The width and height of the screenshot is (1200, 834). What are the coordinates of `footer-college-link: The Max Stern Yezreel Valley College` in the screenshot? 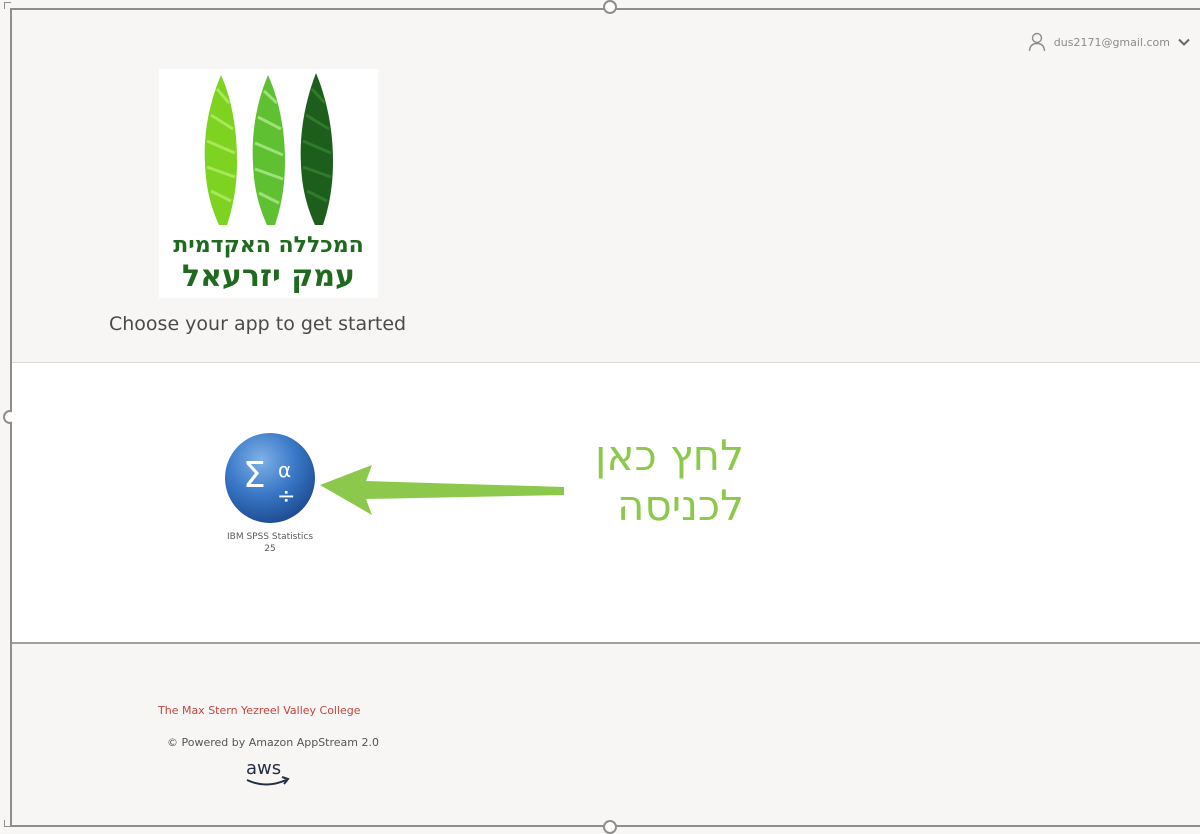 It's located at (259, 710).